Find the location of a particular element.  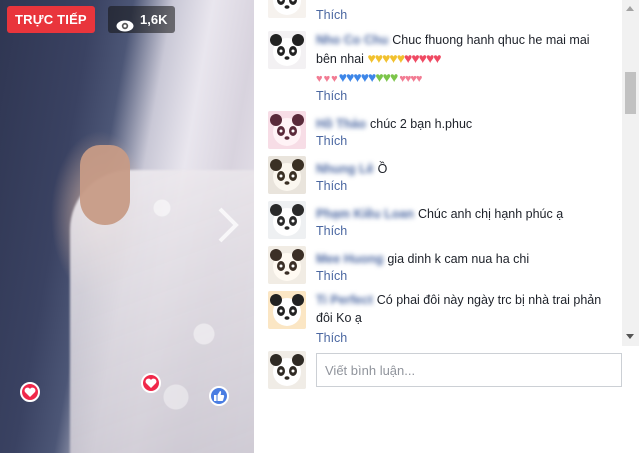

scroll-down-arrow-icon is located at coordinates (630, 336).